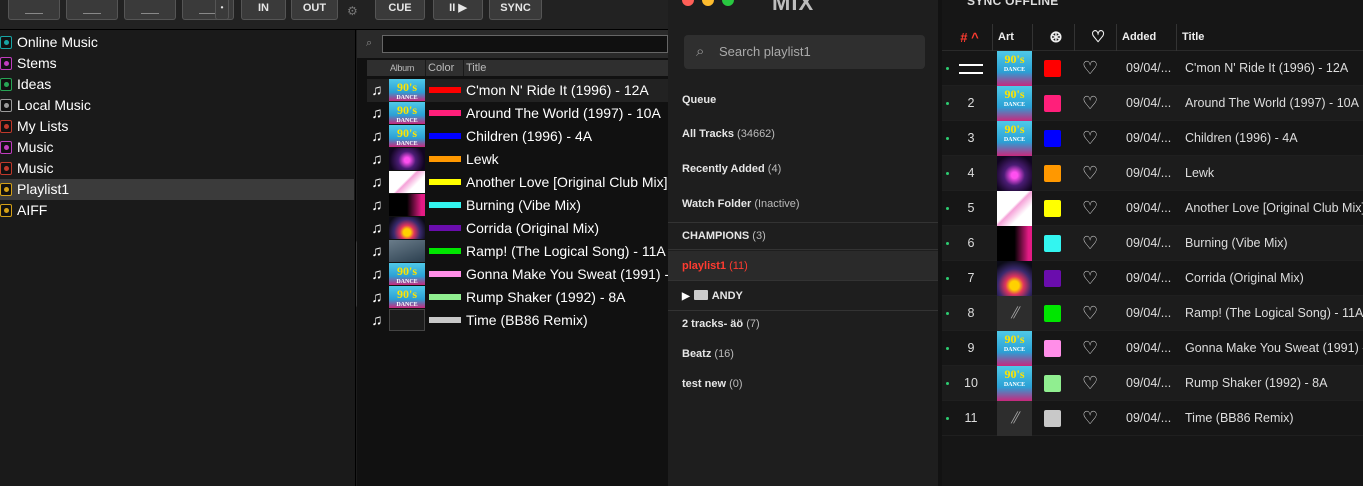 This screenshot has width=1363, height=486. Describe the element at coordinates (803, 354) in the screenshot. I see `playlist-item: Beatz (16)` at that location.